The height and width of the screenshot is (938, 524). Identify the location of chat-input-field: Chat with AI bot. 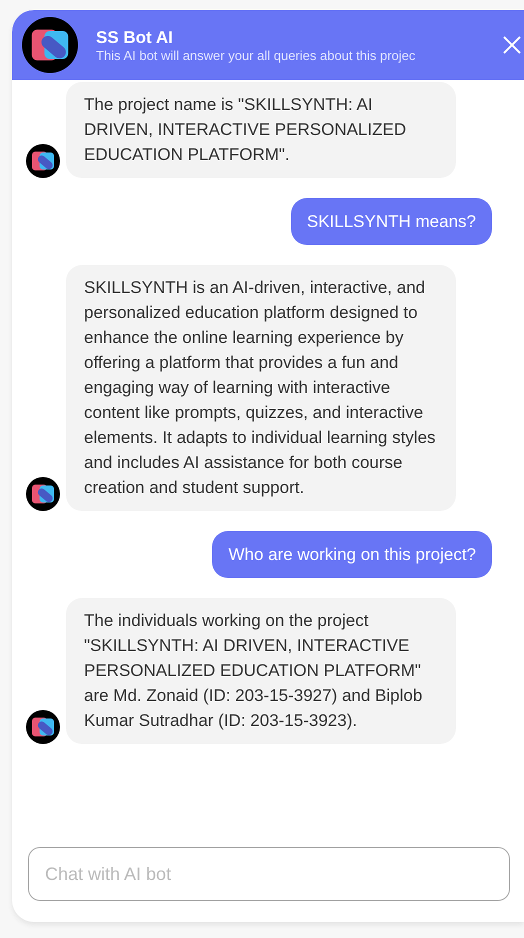
(269, 874).